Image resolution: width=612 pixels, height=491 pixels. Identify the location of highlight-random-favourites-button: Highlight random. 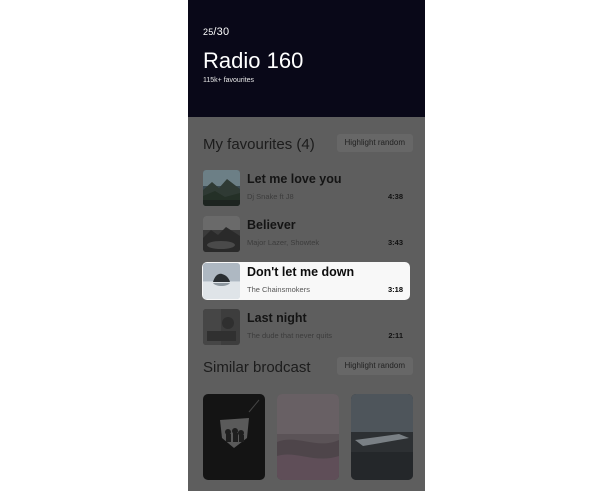
(374, 143).